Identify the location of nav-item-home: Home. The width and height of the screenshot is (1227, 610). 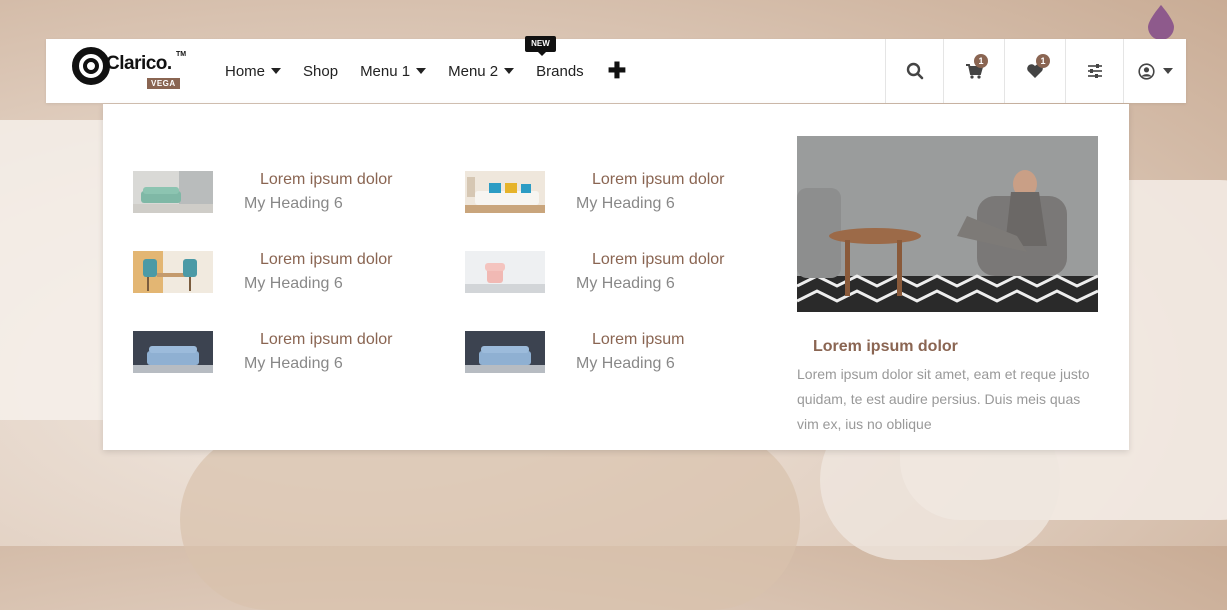
(253, 71).